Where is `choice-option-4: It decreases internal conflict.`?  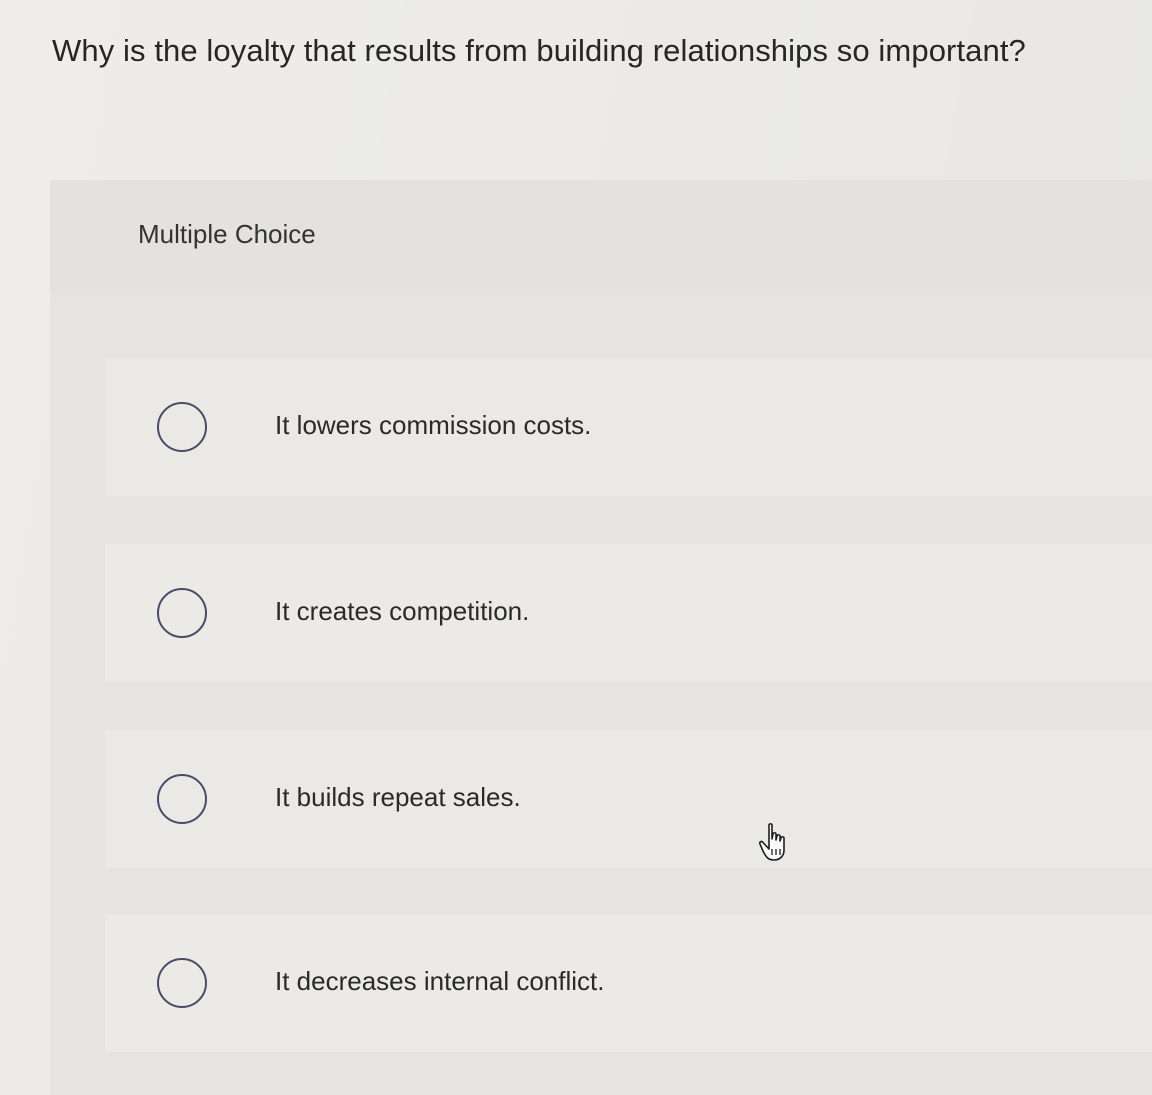 choice-option-4: It decreases internal conflict. is located at coordinates (628, 983).